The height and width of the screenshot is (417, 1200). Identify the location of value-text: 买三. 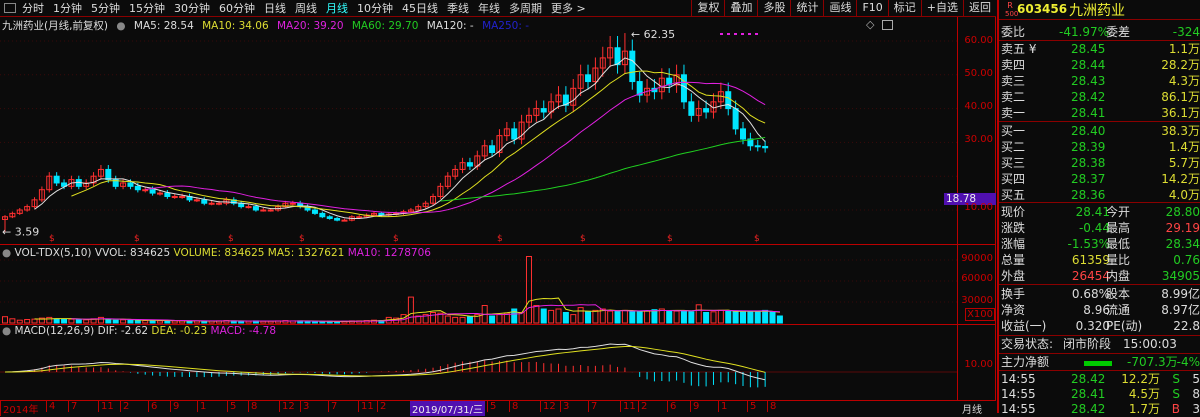
(1013, 163).